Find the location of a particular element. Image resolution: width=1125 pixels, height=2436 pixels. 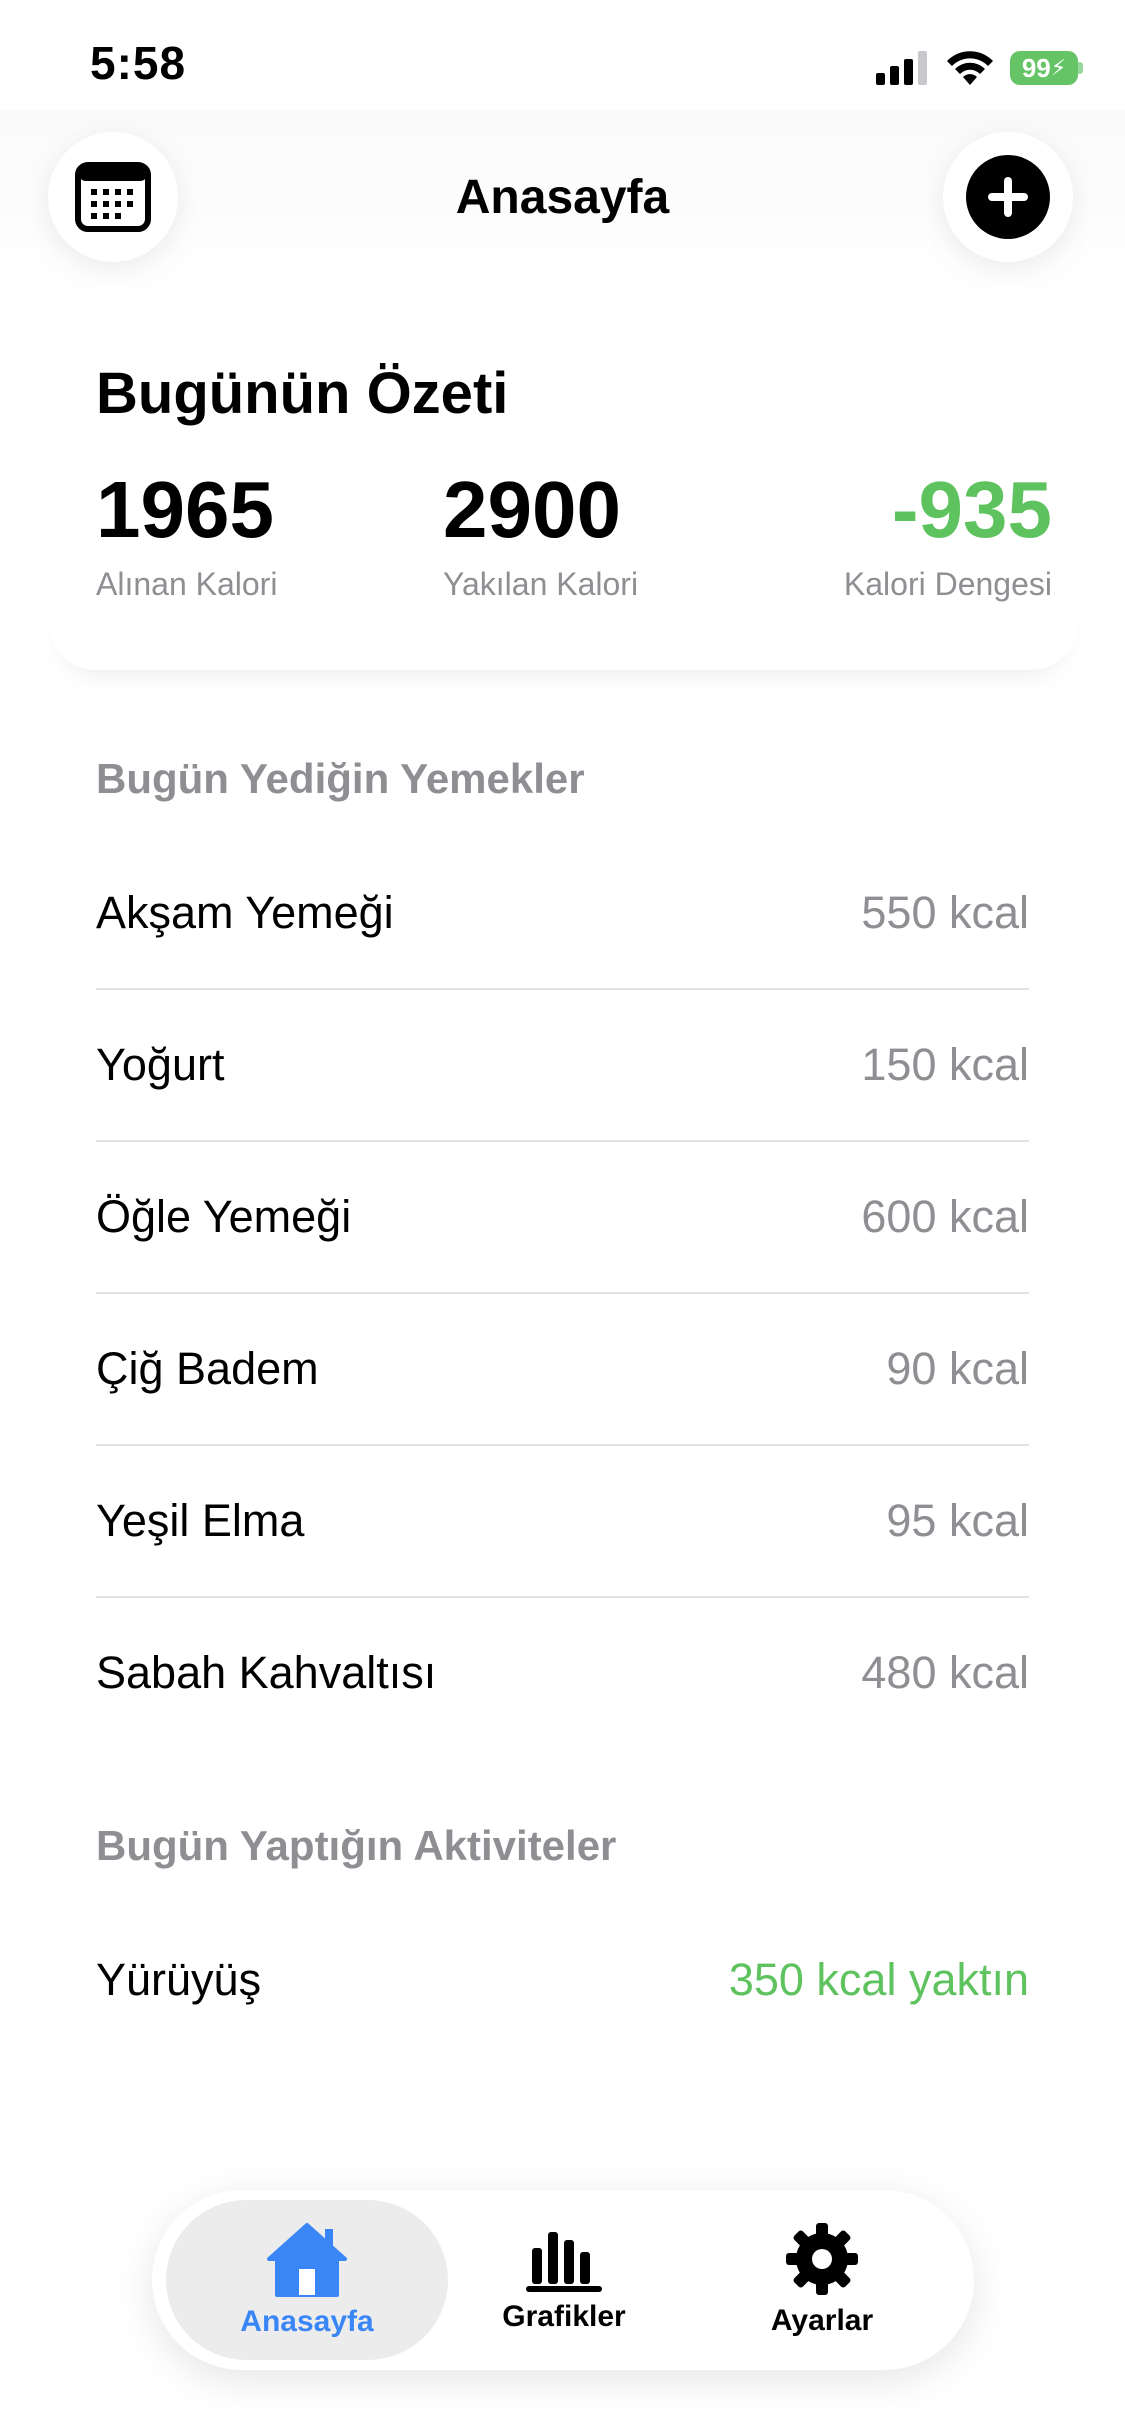

intake-value: 1965 is located at coordinates (185, 509).